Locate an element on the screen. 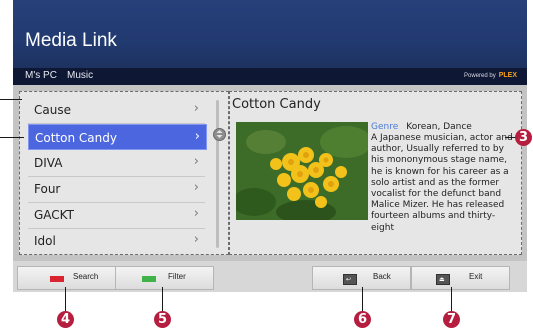  list-item-label: Cotton Candy is located at coordinates (76, 138).